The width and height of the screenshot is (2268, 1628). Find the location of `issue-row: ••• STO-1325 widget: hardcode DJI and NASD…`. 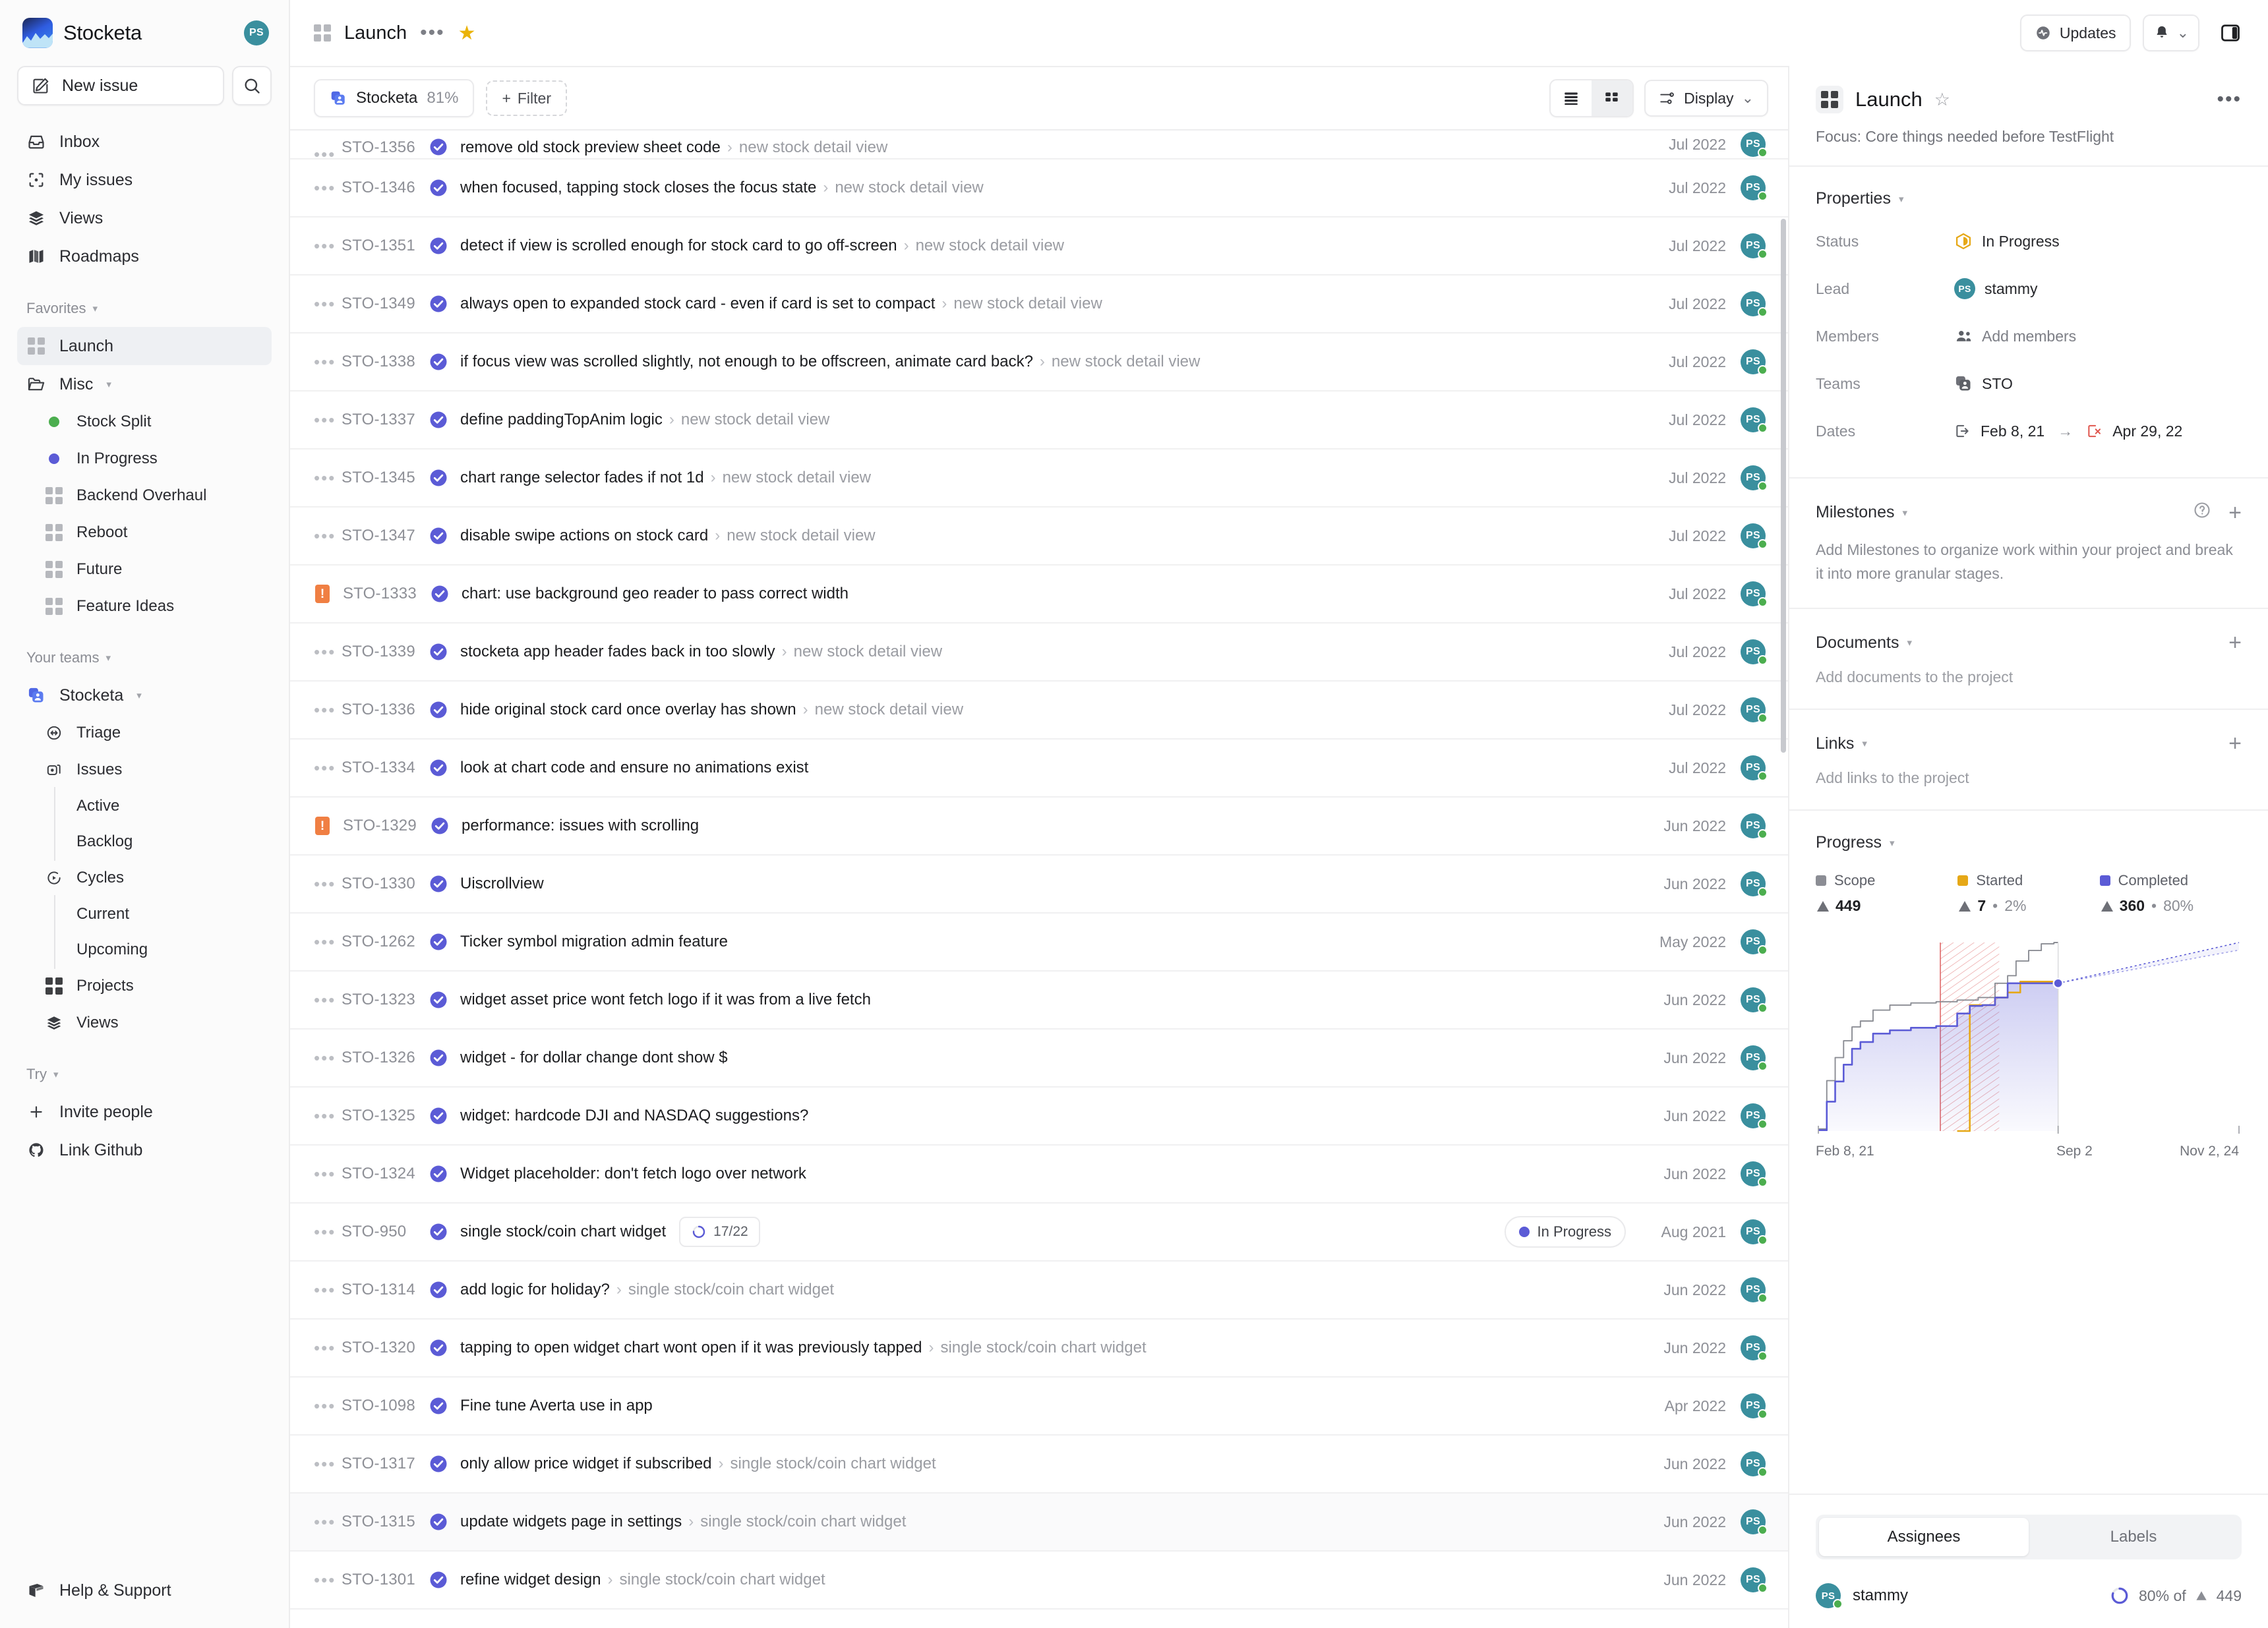

issue-row: ••• STO-1325 widget: hardcode DJI and NASD… is located at coordinates (1039, 1117).